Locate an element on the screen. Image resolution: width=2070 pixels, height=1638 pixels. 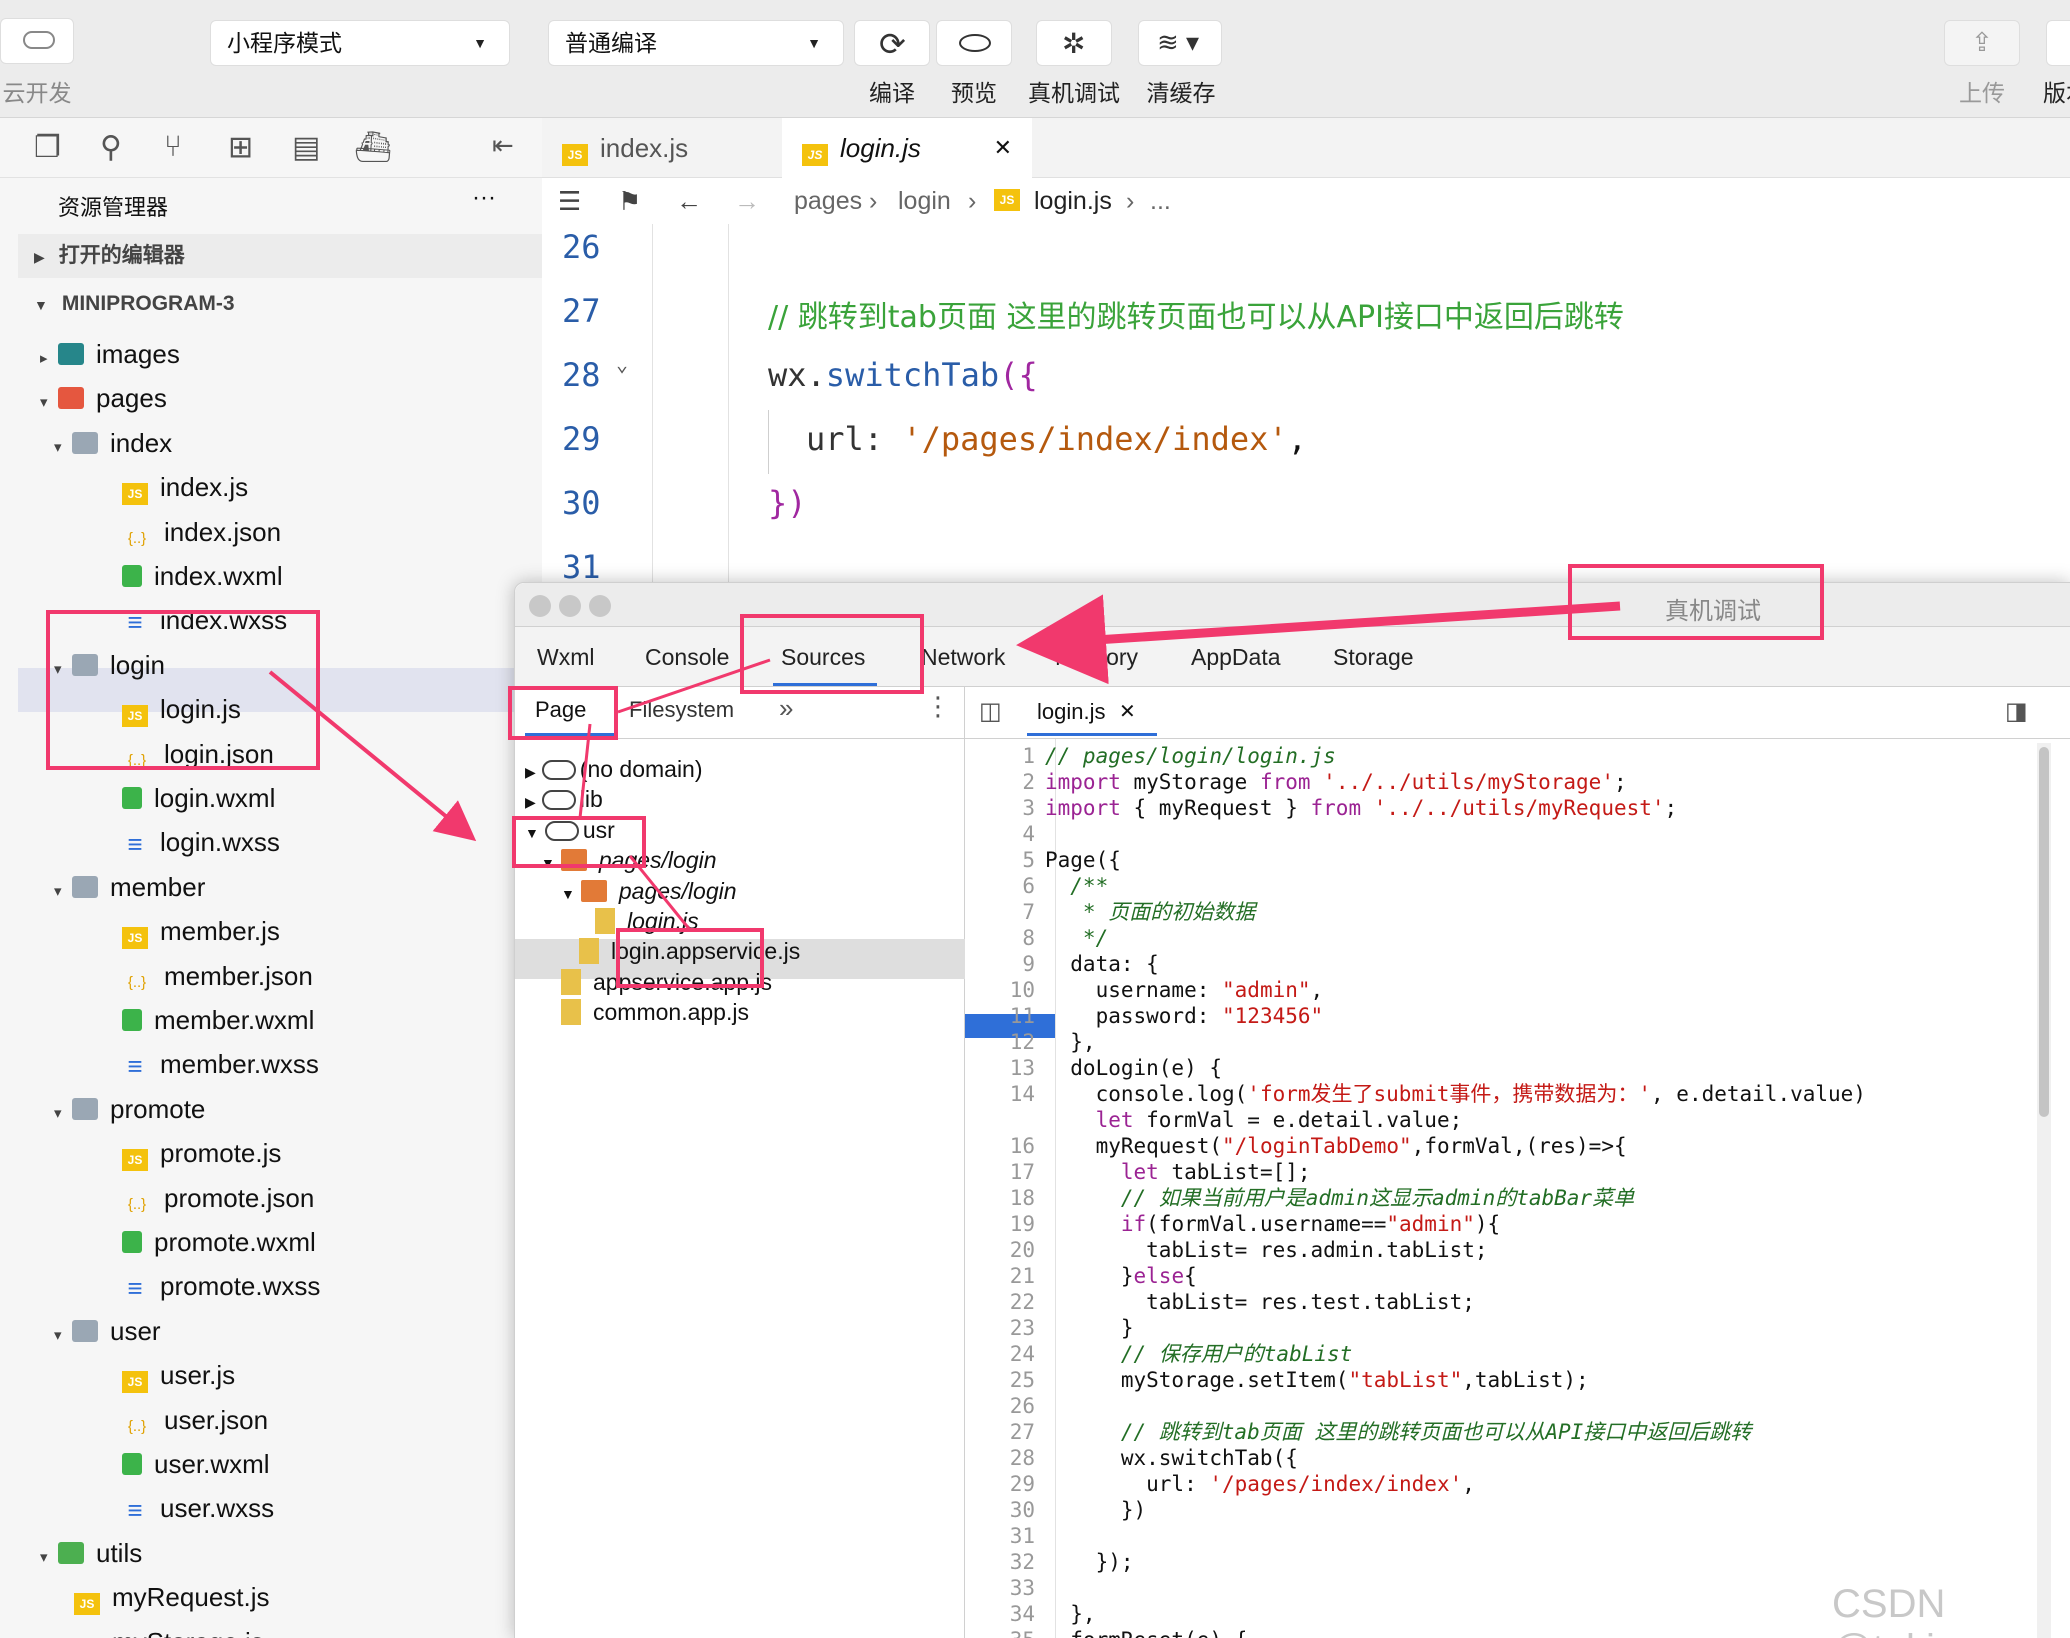
connector-sources-page is located at coordinates (694, 686).